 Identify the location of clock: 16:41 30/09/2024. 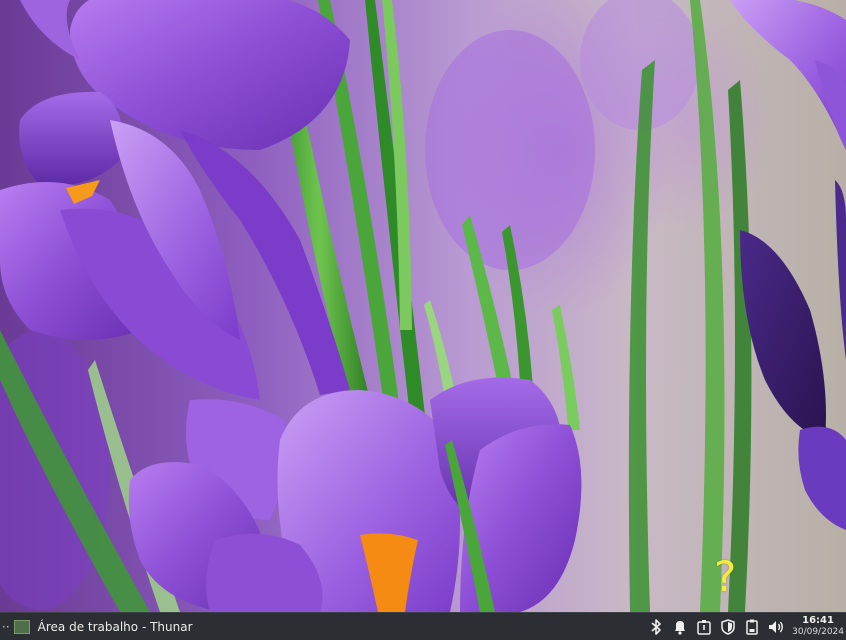
(818, 626).